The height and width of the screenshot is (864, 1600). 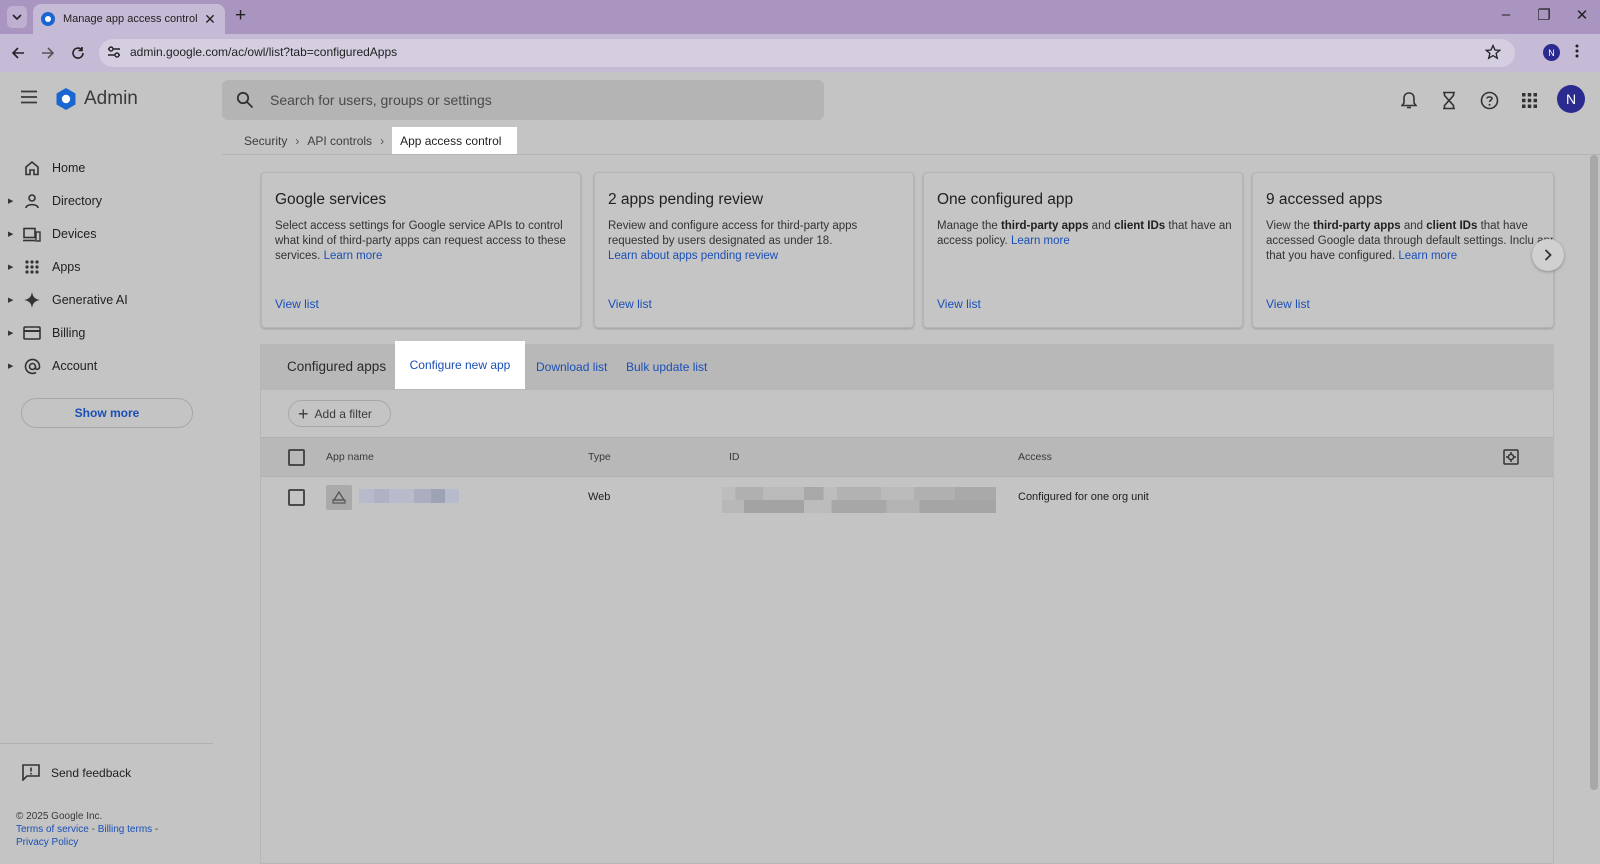 I want to click on sidebar-item-label: Home, so click(x=69, y=168).